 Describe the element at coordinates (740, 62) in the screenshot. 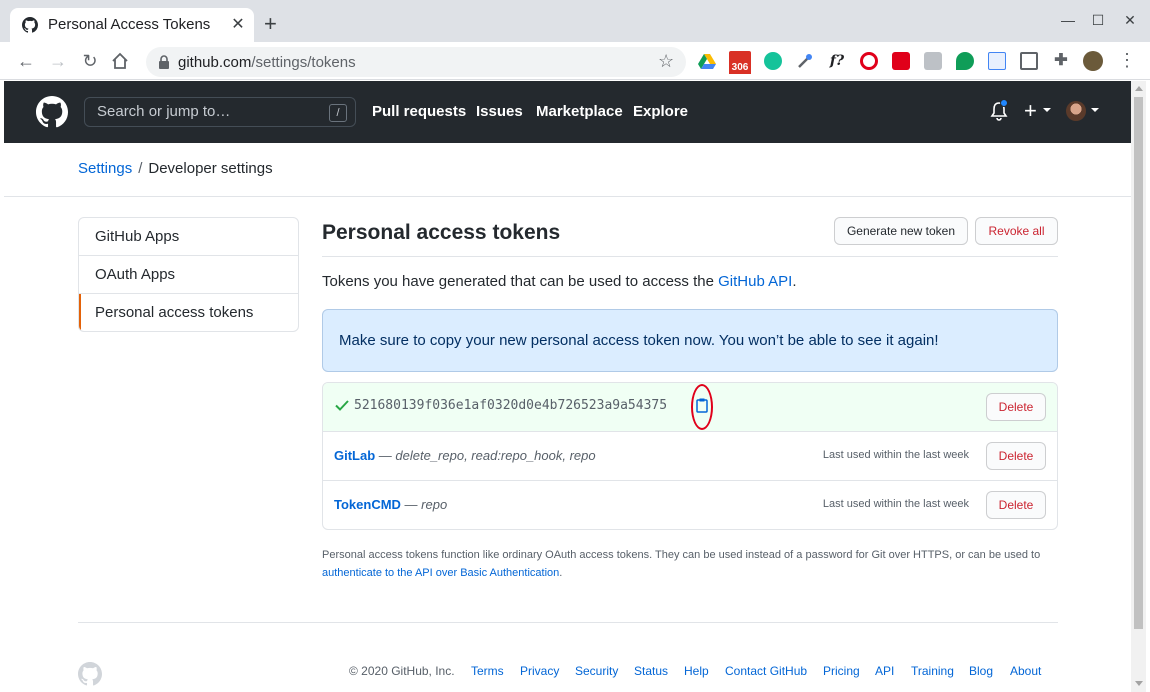

I see `gmail-extension-icon: 306` at that location.